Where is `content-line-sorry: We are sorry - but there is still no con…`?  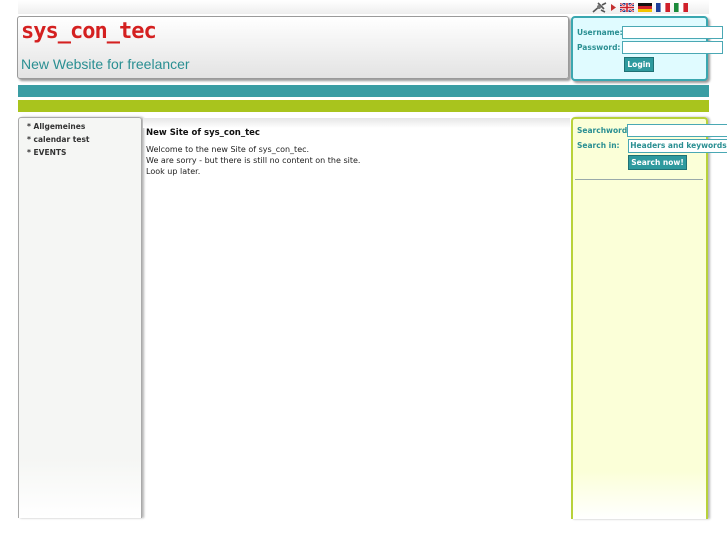 content-line-sorry: We are sorry - but there is still no con… is located at coordinates (253, 160).